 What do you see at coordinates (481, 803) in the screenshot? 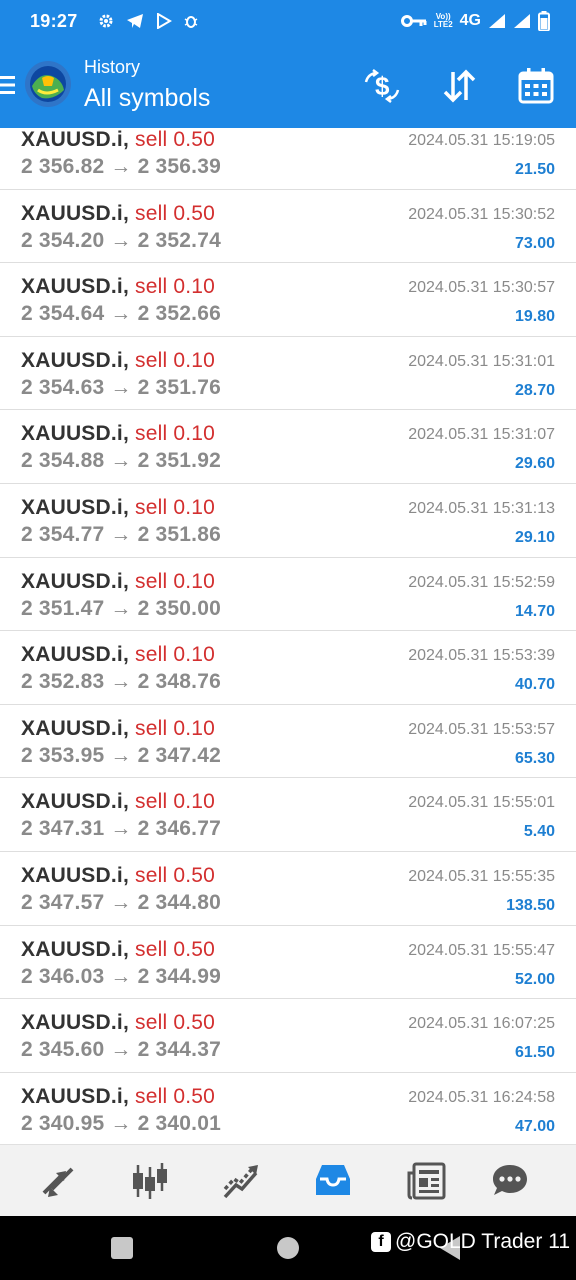
I see `trade-time: 2024.05.31 15:55:01` at bounding box center [481, 803].